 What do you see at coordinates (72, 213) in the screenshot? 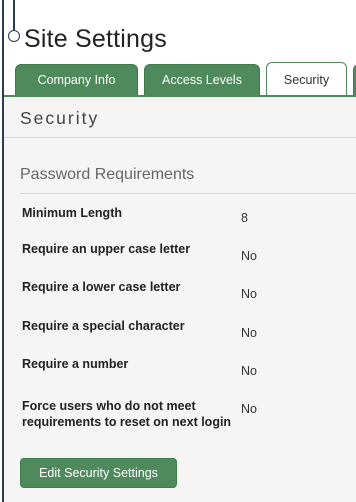
I see `setting-label-minimum-length: Minimum Length` at bounding box center [72, 213].